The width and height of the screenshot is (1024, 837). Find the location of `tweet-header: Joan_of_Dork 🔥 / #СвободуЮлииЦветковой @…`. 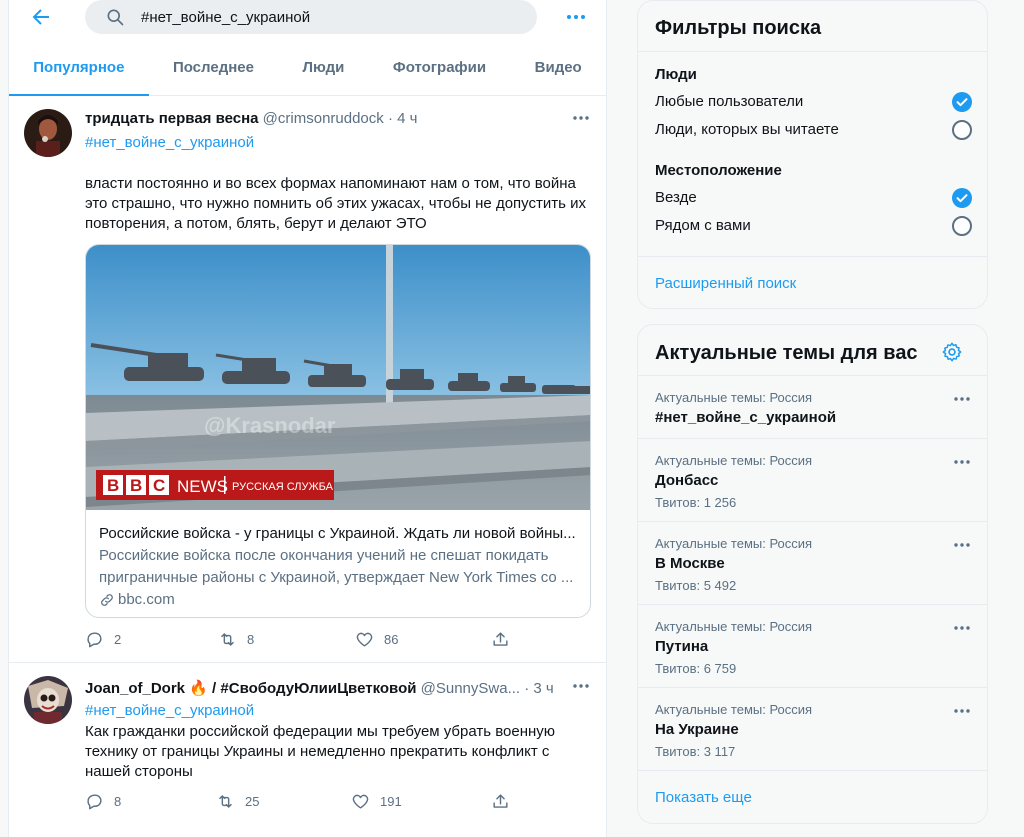

tweet-header: Joan_of_Dork 🔥 / #СвободуЮлииЦветковой @… is located at coordinates (319, 688).